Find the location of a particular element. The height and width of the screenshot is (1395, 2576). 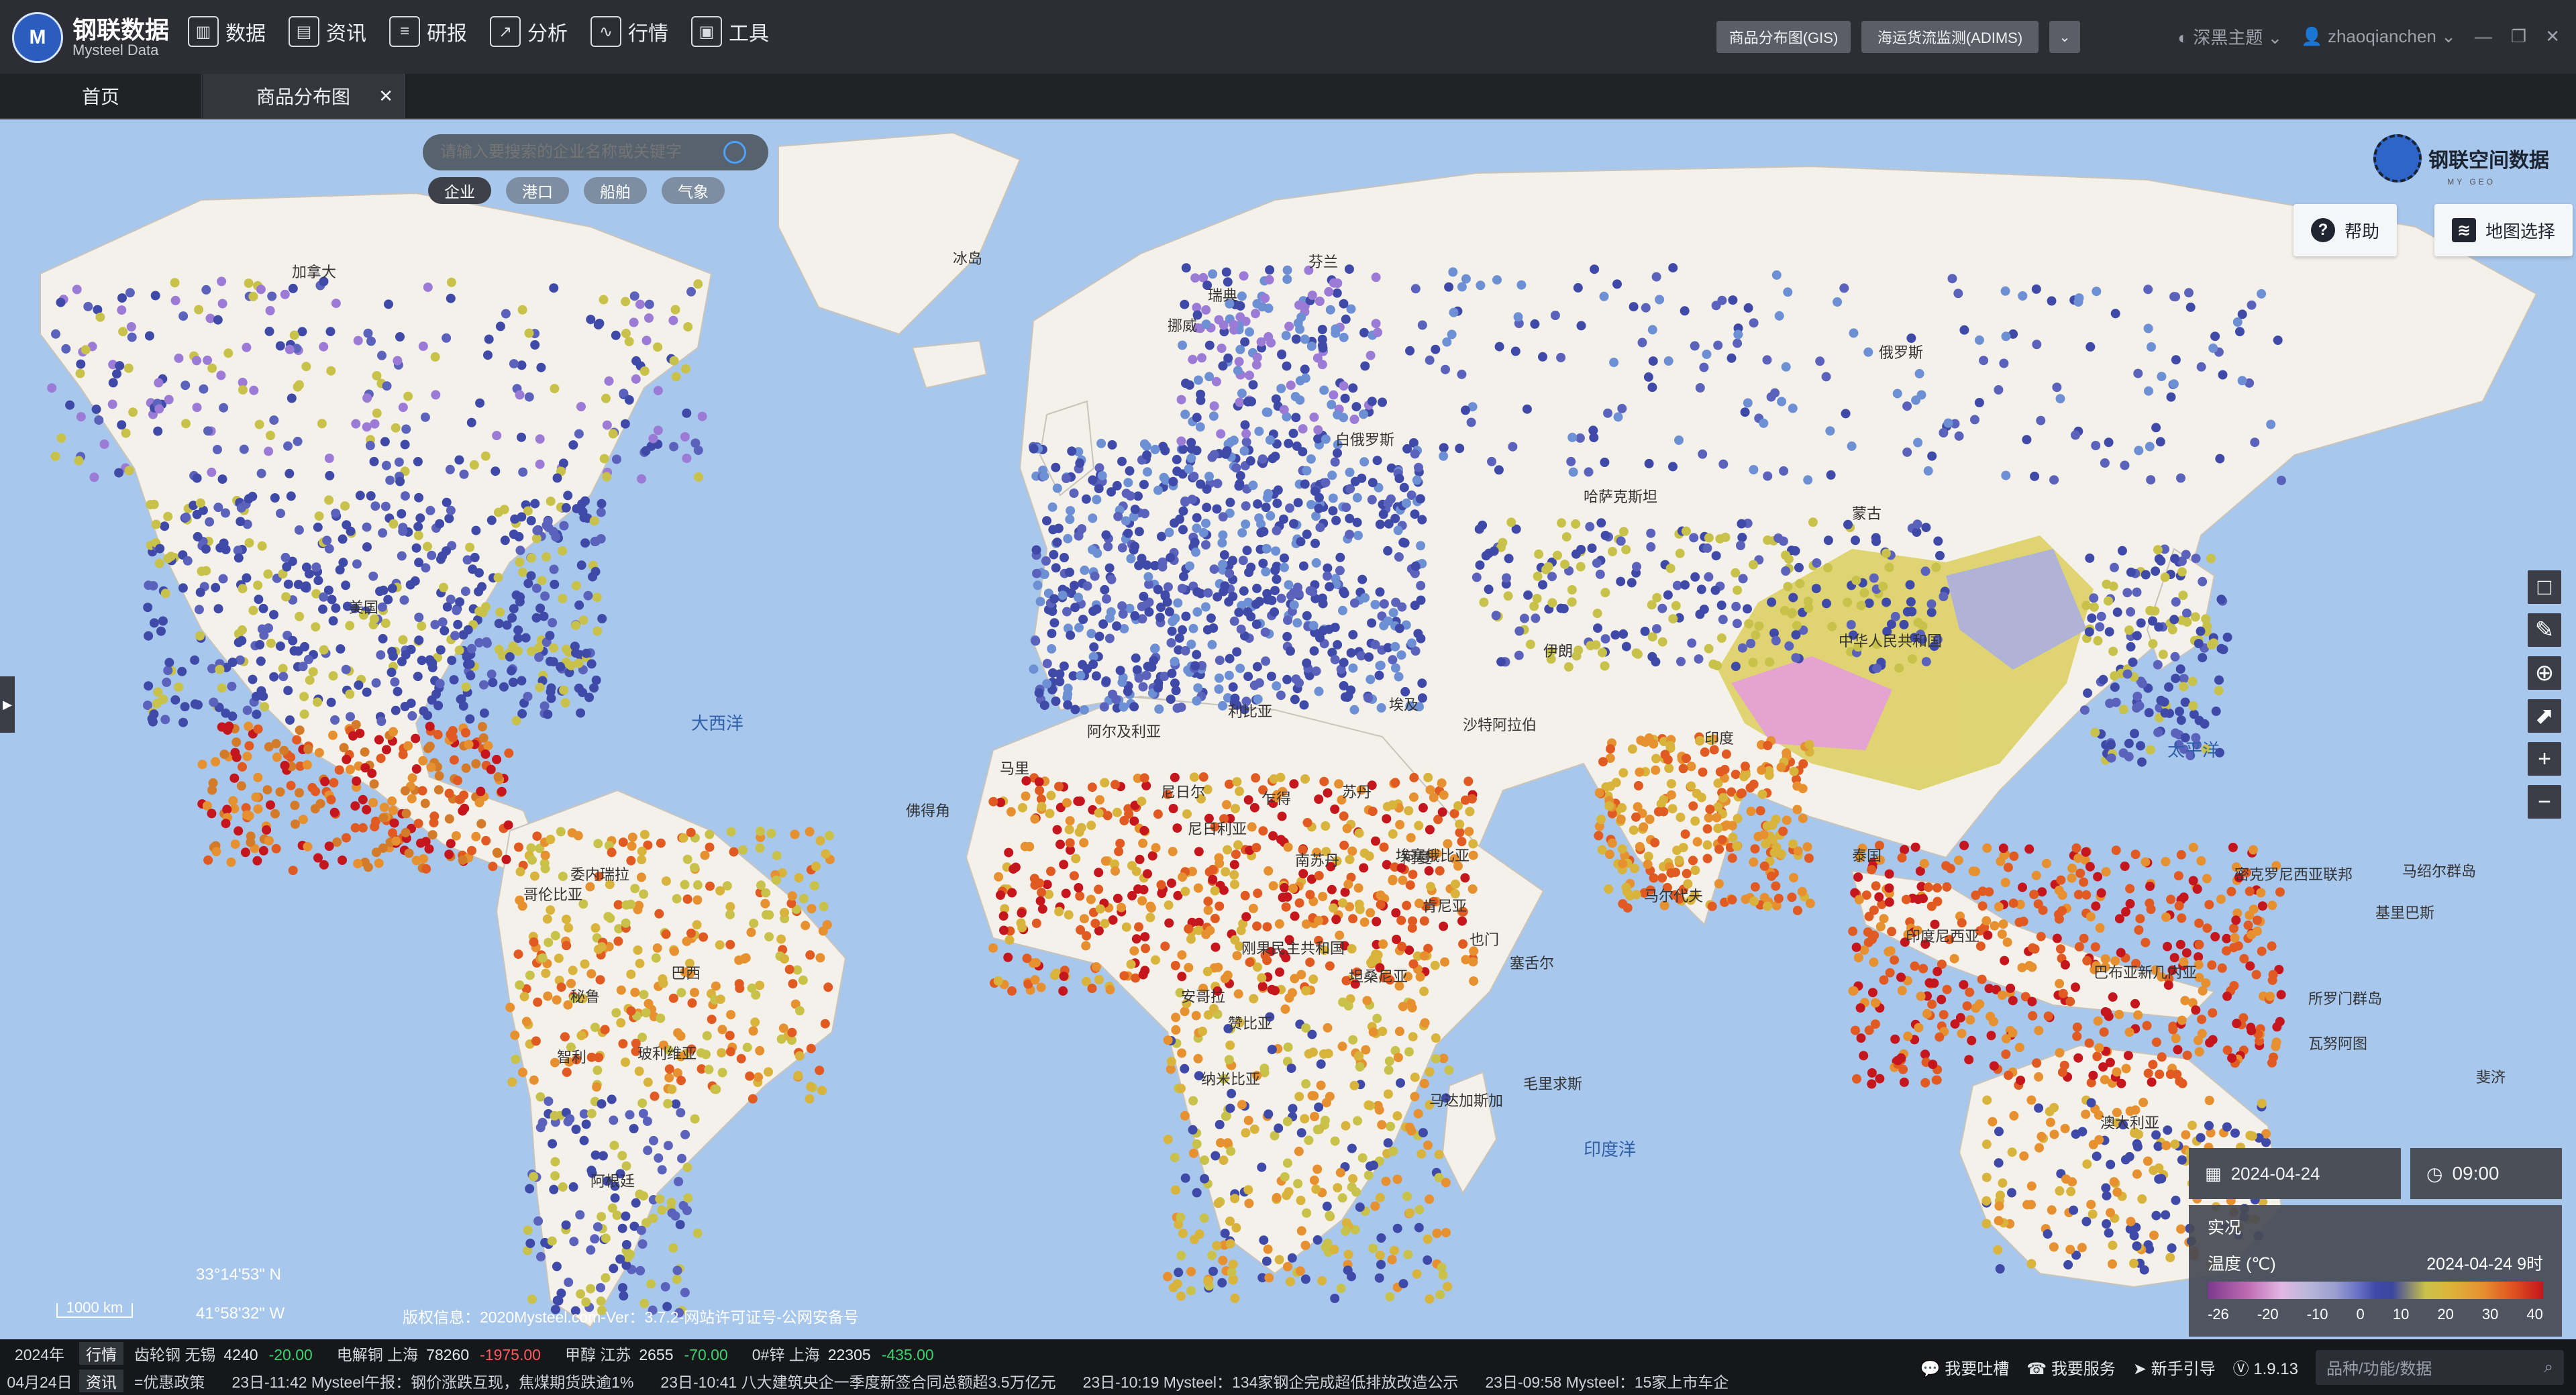

guide-link: ➤ 新手引导 is located at coordinates (2174, 1367).